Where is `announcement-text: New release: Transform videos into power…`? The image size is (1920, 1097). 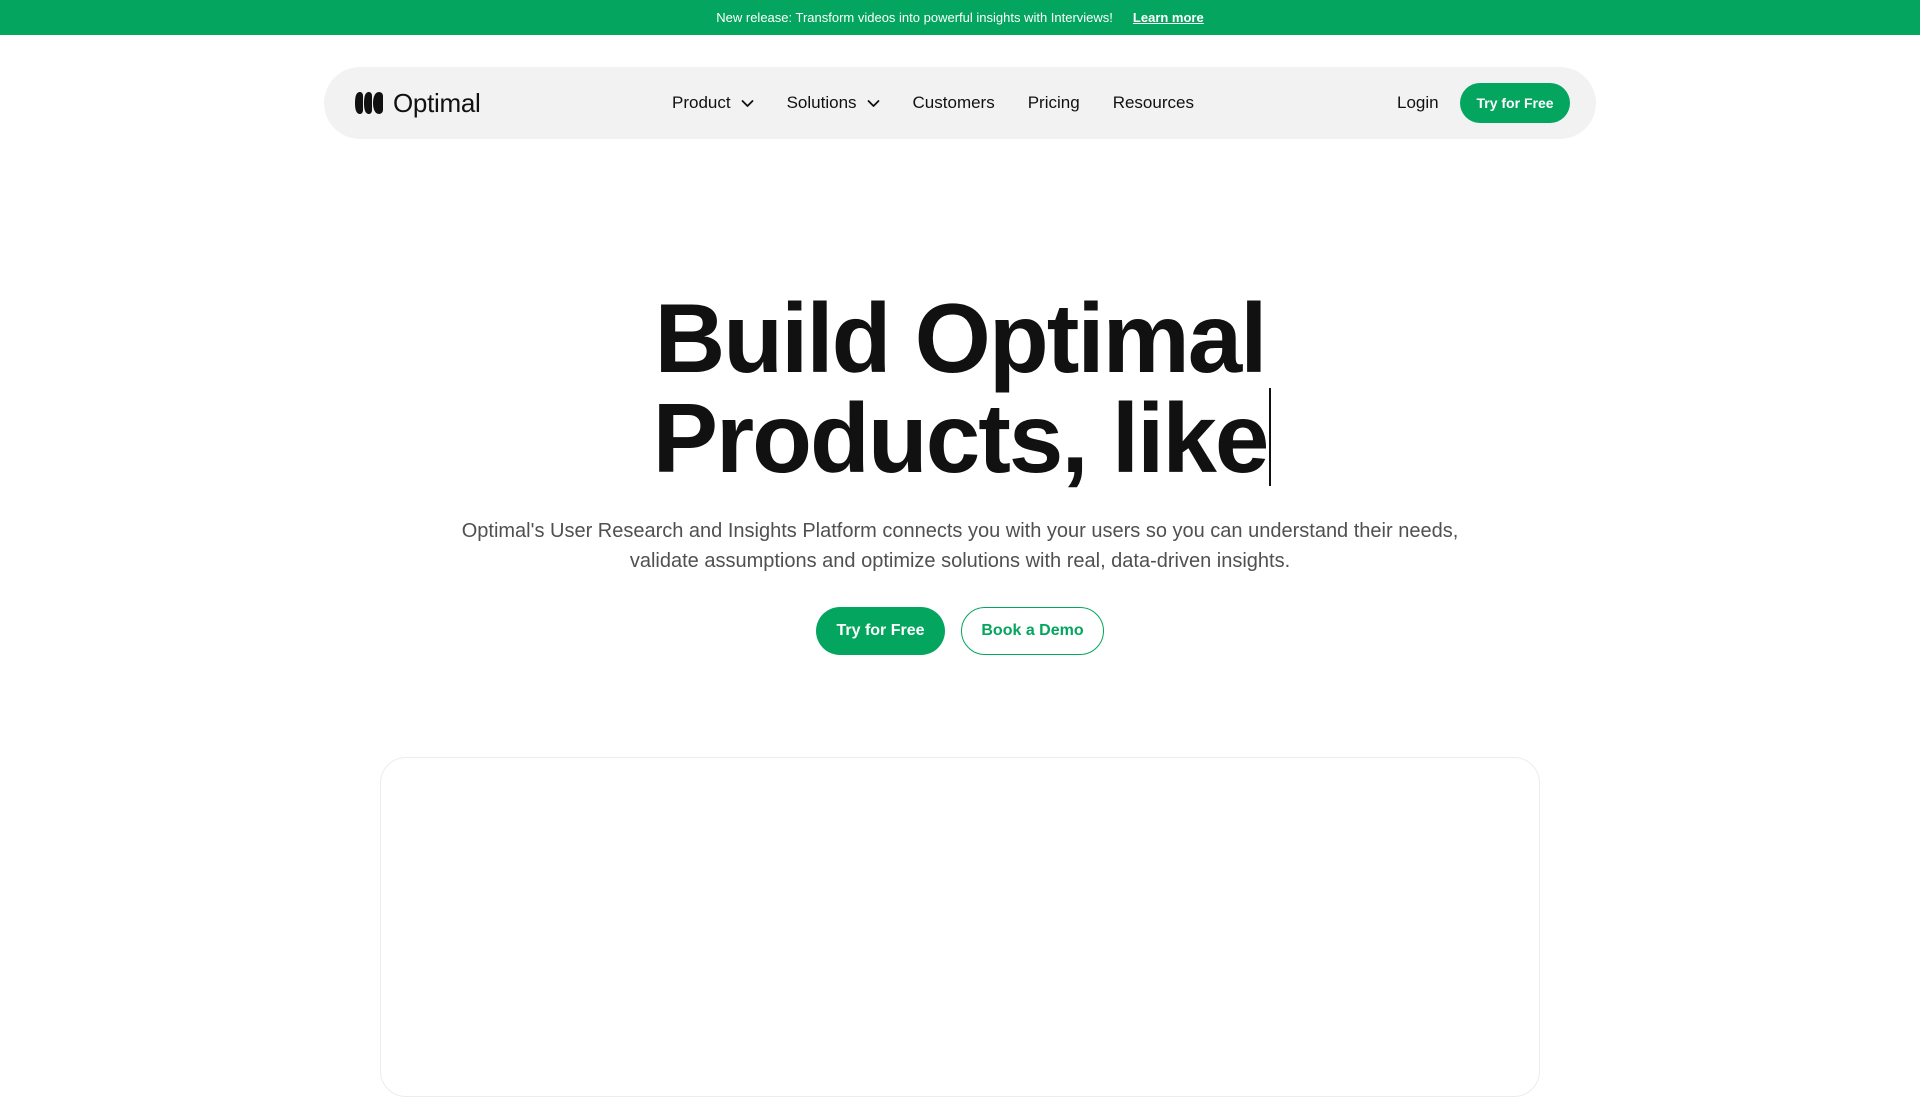
announcement-text: New release: Transform videos into power… is located at coordinates (914, 17).